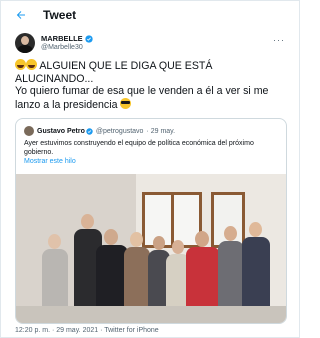 Image resolution: width=320 pixels, height=338 pixels. I want to click on top-bar: Tweet, so click(150, 15).